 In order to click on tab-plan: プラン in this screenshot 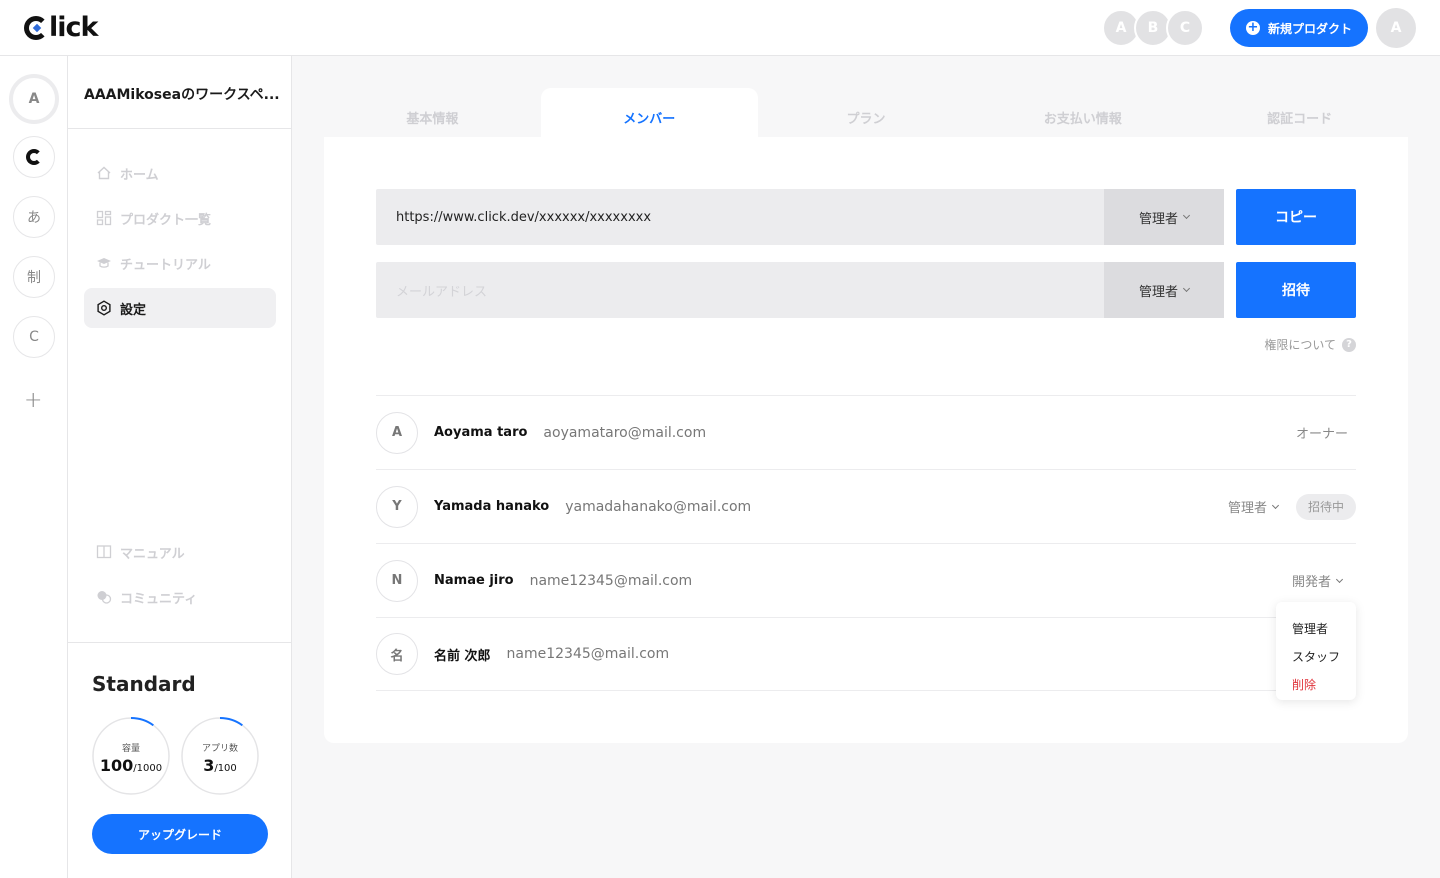, I will do `click(866, 113)`.